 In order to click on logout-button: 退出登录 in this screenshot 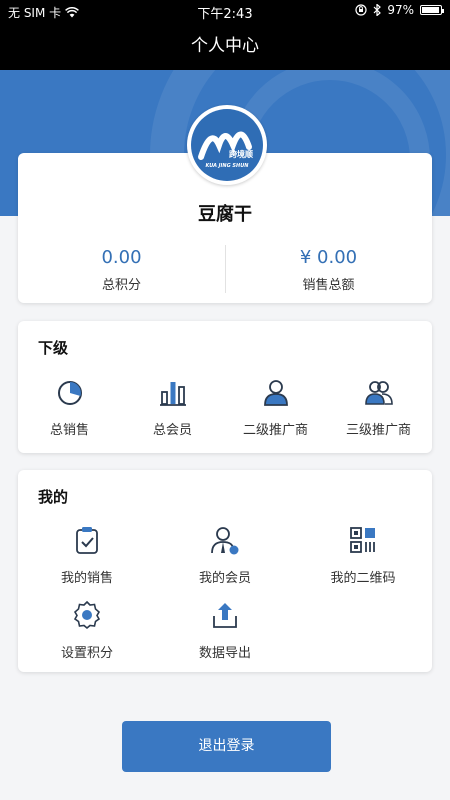, I will do `click(226, 746)`.